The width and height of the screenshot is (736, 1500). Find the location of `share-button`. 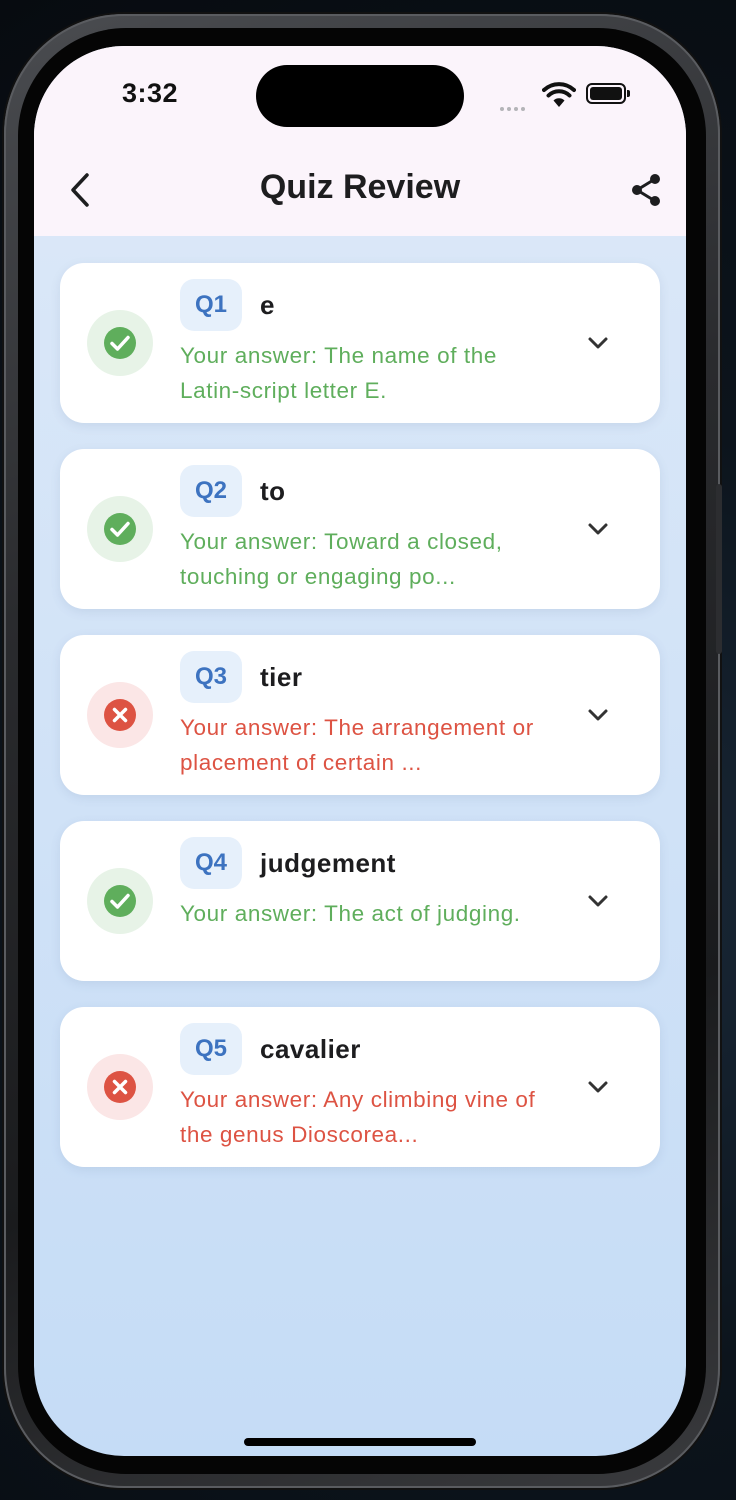

share-button is located at coordinates (646, 190).